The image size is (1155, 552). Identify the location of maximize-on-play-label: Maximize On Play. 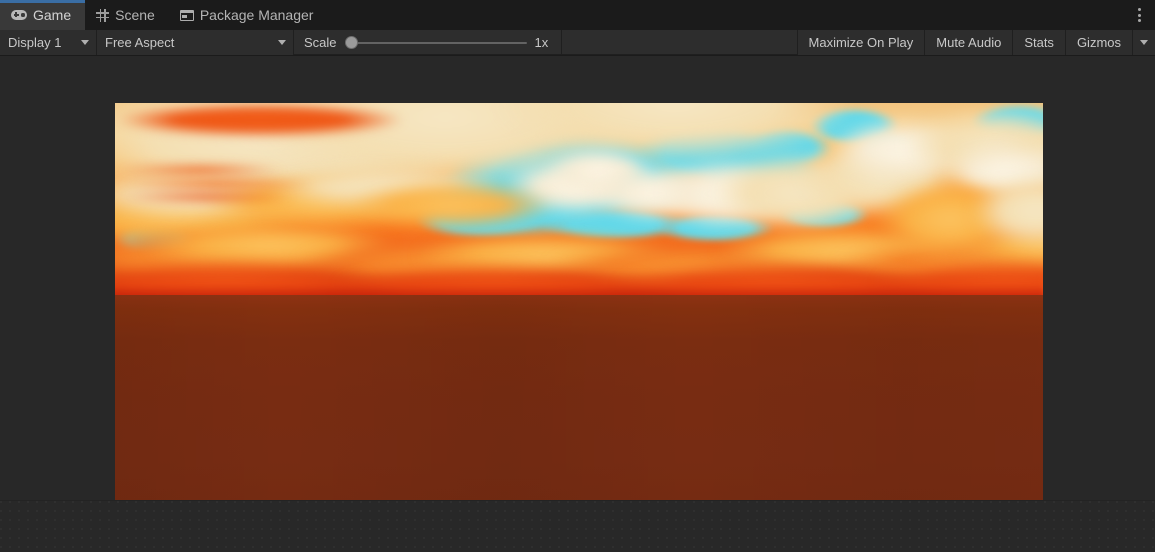
(861, 42).